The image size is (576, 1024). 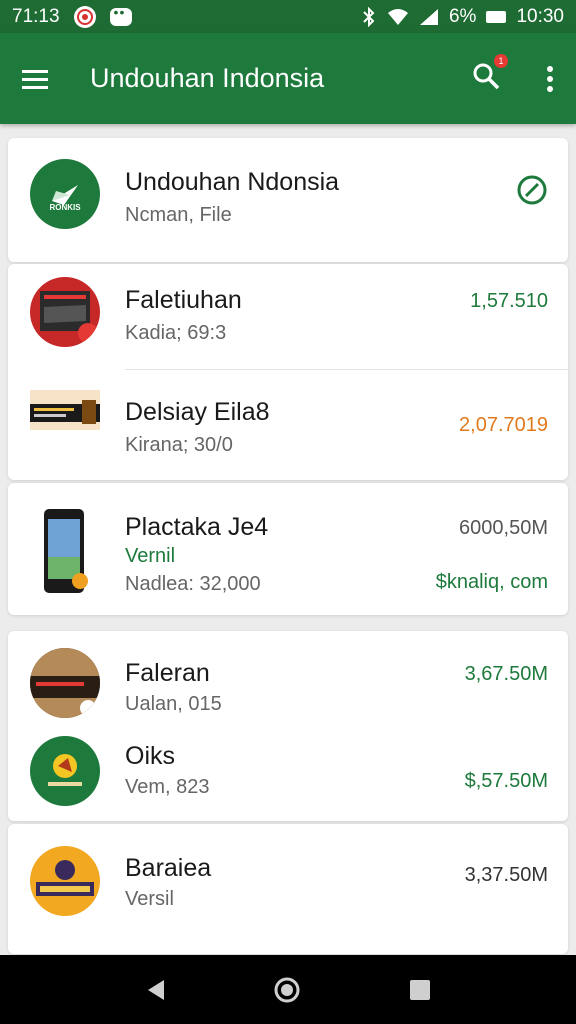 I want to click on item-value: 2,07.7019, so click(x=503, y=425).